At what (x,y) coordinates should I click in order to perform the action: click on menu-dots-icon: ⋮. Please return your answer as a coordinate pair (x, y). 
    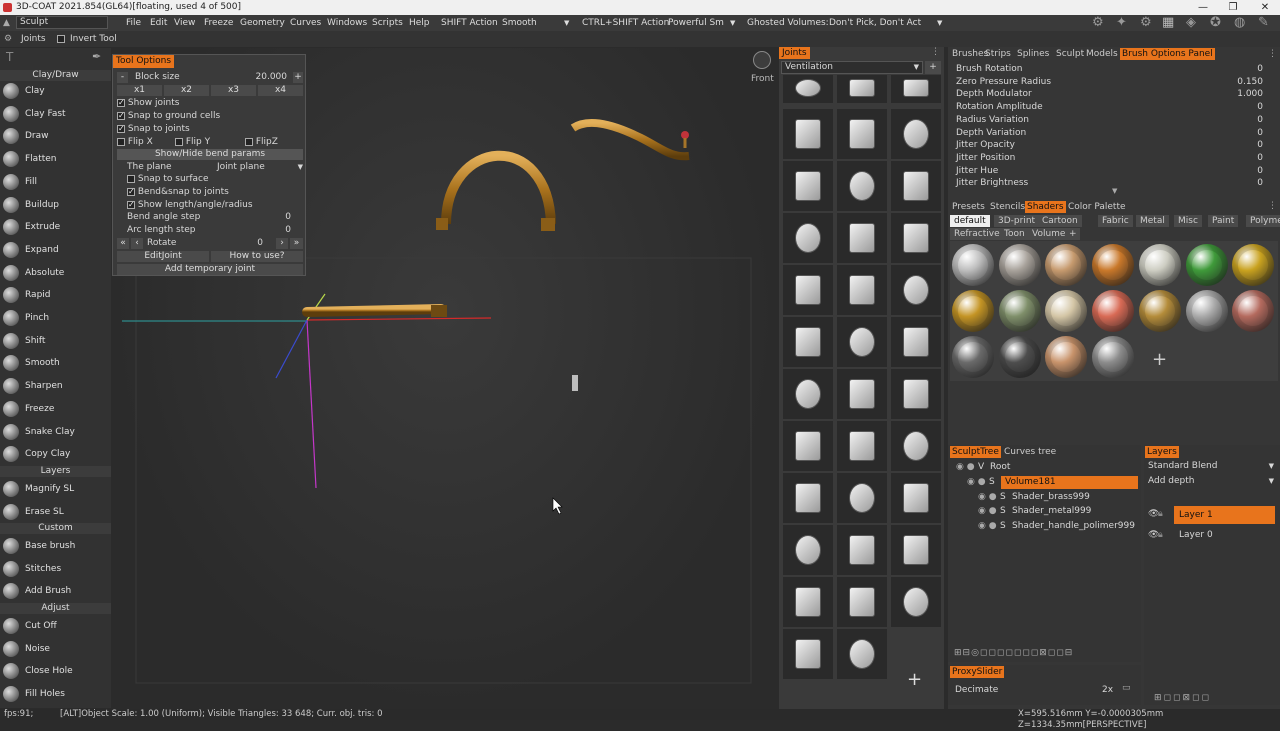
    Looking at the image, I should click on (1272, 206).